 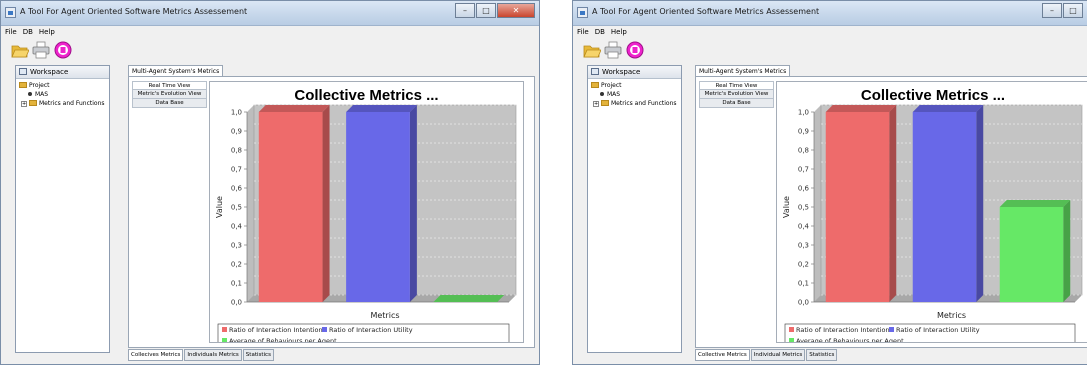 What do you see at coordinates (384, 315) in the screenshot?
I see `x-axis-label: Metrics` at bounding box center [384, 315].